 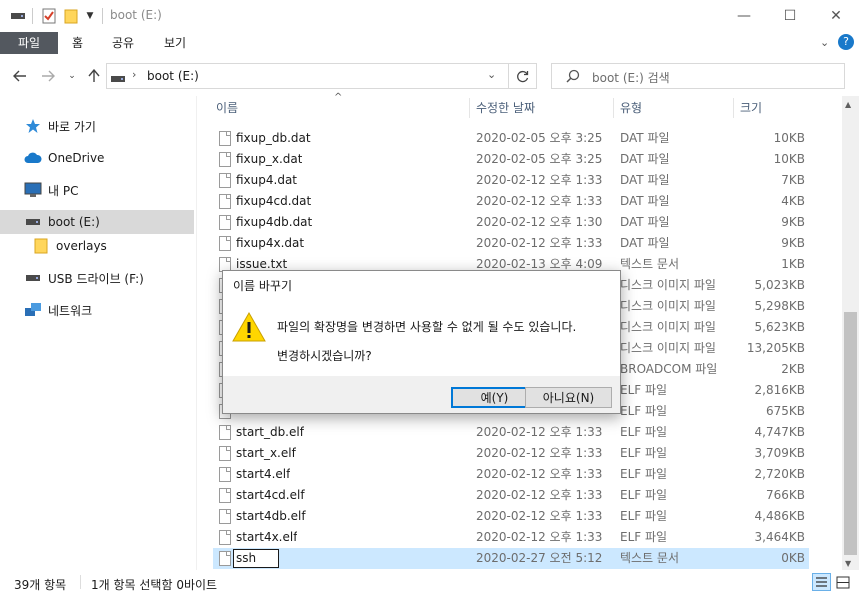 What do you see at coordinates (48, 76) in the screenshot?
I see `forward-button` at bounding box center [48, 76].